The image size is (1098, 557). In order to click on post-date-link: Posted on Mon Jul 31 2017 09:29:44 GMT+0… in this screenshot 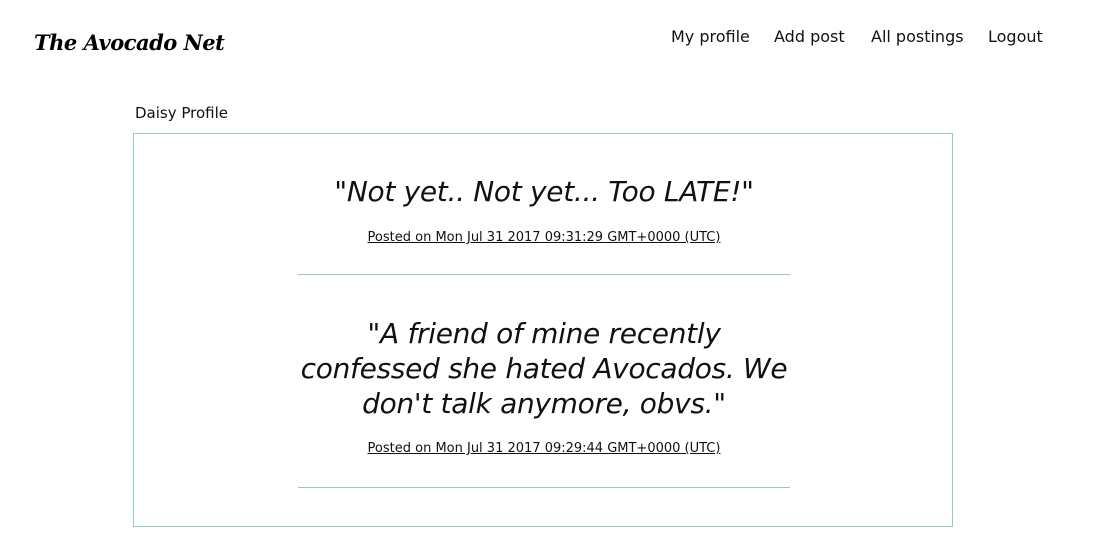, I will do `click(544, 448)`.